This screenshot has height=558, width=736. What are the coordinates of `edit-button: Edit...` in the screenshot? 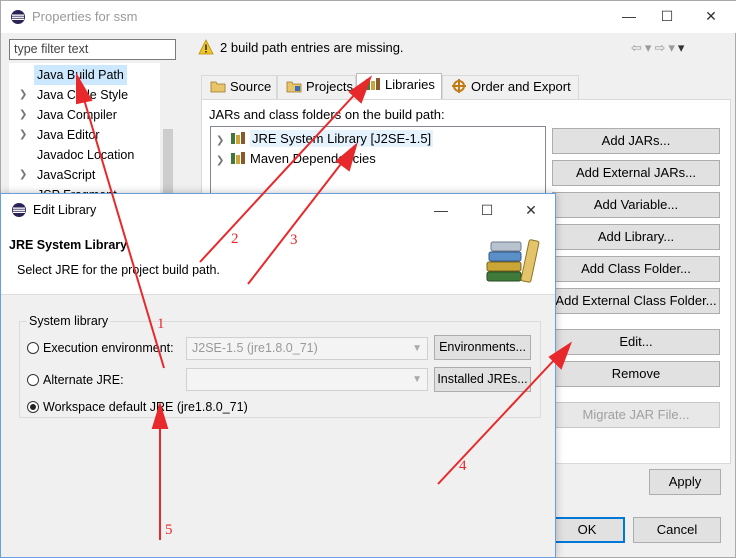 It's located at (636, 342).